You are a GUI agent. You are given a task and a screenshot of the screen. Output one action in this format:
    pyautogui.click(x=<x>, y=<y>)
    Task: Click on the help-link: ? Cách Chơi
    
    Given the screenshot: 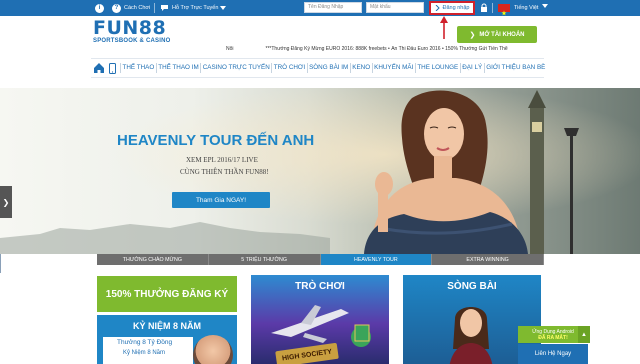 What is the action you would take?
    pyautogui.click(x=131, y=8)
    